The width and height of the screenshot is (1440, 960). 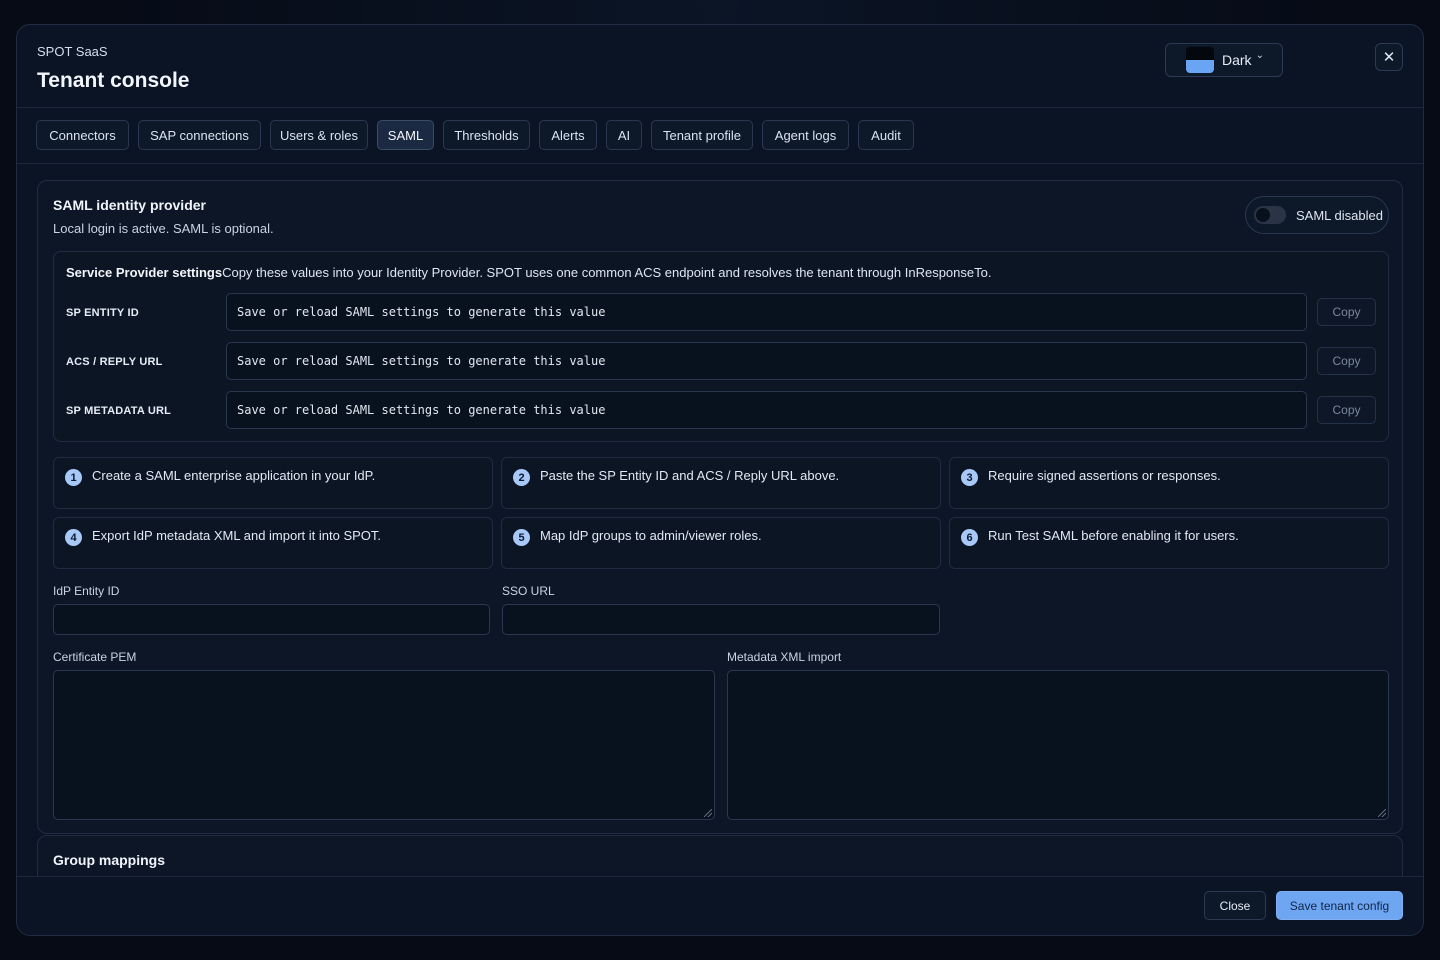 I want to click on app-kicker: SPOT SaaS, so click(x=72, y=51).